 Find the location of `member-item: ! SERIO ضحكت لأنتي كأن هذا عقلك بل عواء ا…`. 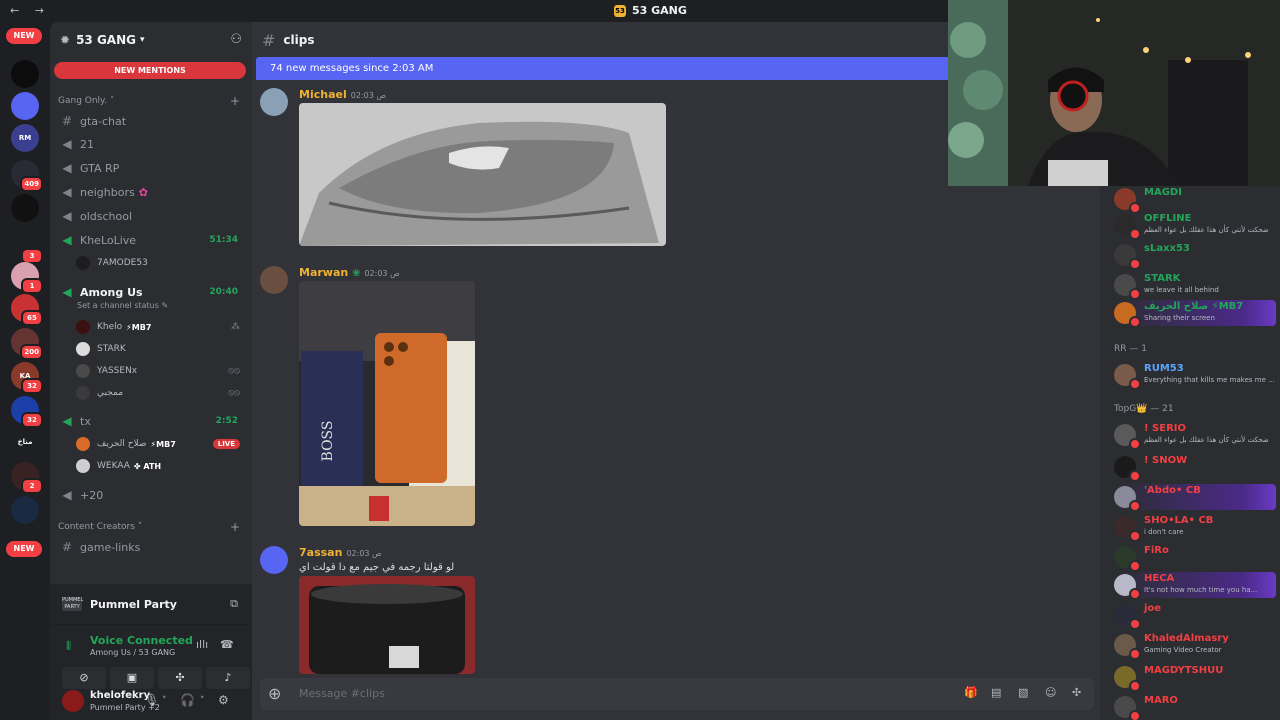

member-item: ! SERIO ضحكت لأنتي كأن هذا عقلك بل عواء ا… is located at coordinates (1195, 436).